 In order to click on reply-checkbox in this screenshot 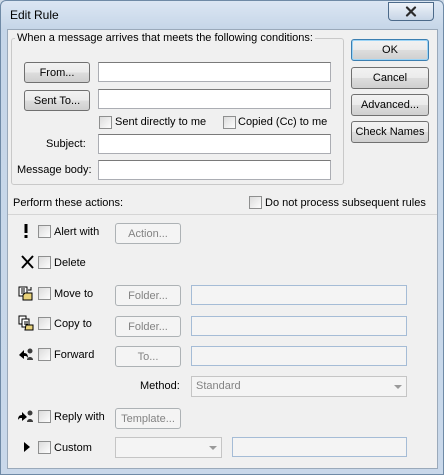, I will do `click(44, 416)`.